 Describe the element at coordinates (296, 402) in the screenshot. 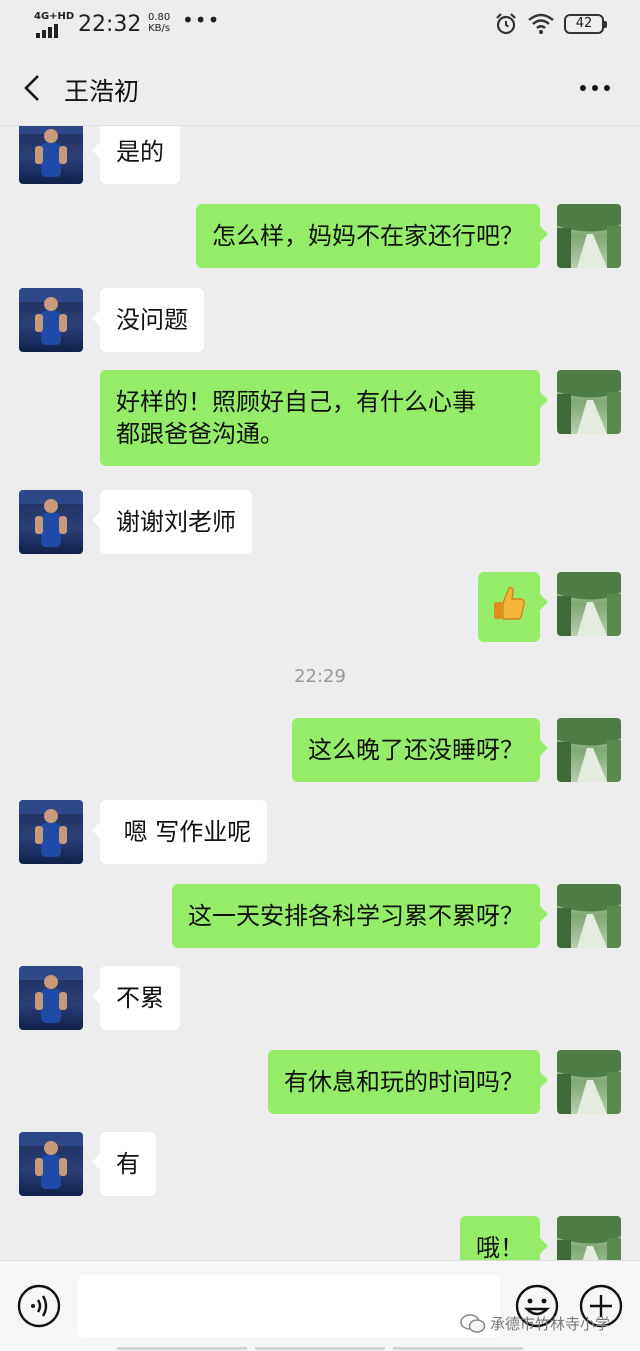

I see `message-line: 好样的！照顾好自己，有什么心事` at that location.